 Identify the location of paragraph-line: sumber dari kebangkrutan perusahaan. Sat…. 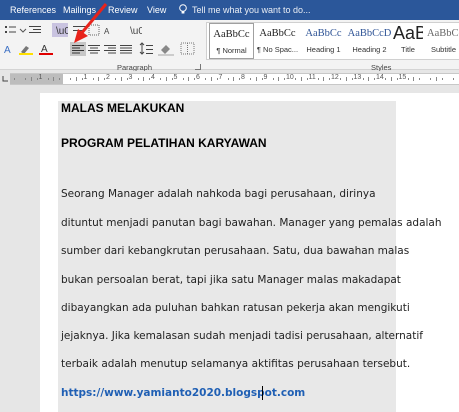
(235, 251).